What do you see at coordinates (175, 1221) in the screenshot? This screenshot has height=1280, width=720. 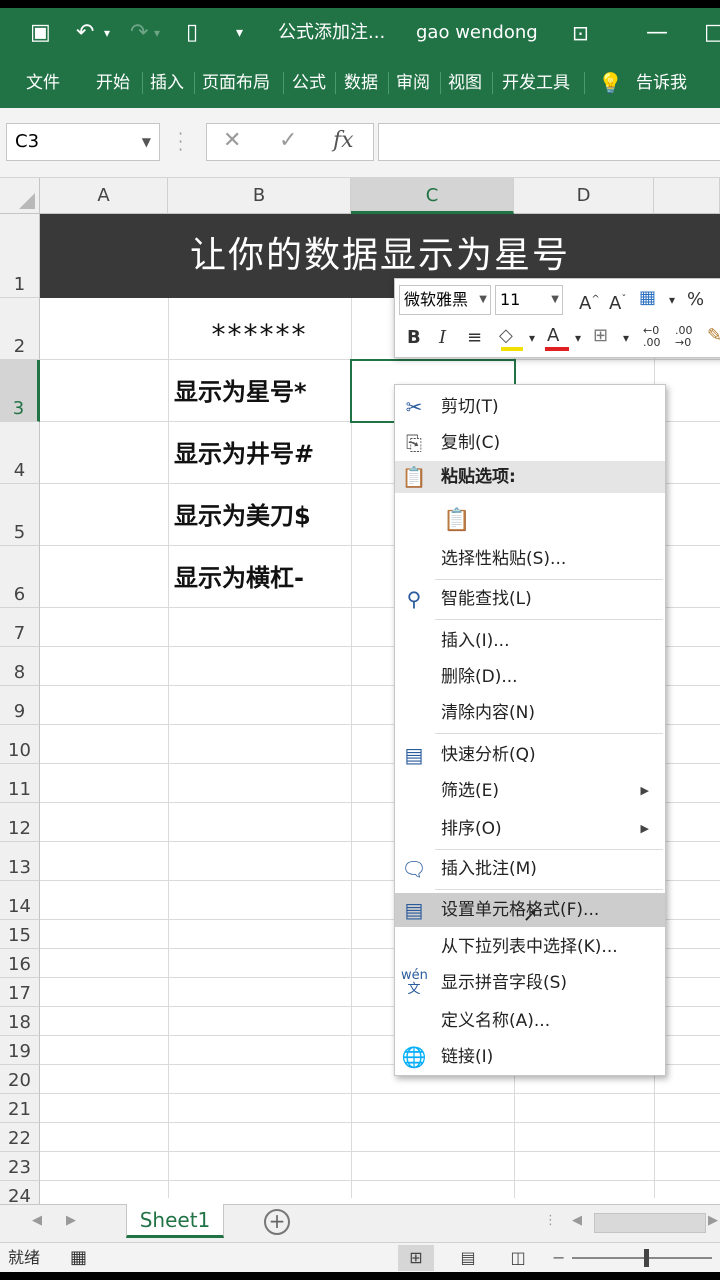 I see `sheet-tab-sheet1: Sheet1` at bounding box center [175, 1221].